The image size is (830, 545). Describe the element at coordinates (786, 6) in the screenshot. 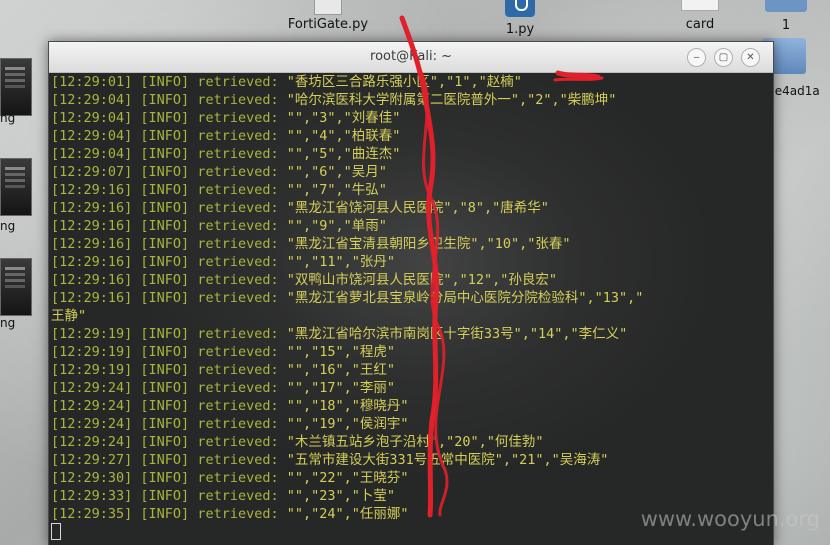

I see `folder-icon` at that location.